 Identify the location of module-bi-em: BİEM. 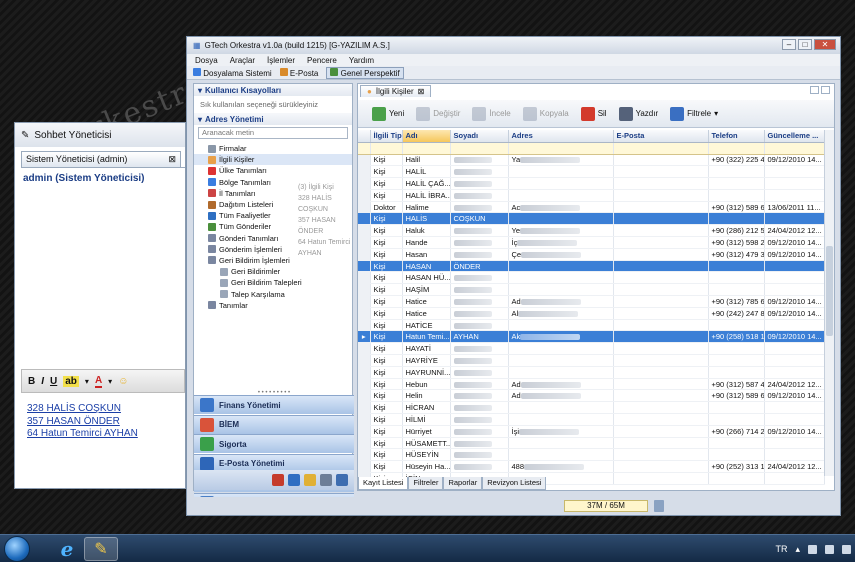
(274, 424).